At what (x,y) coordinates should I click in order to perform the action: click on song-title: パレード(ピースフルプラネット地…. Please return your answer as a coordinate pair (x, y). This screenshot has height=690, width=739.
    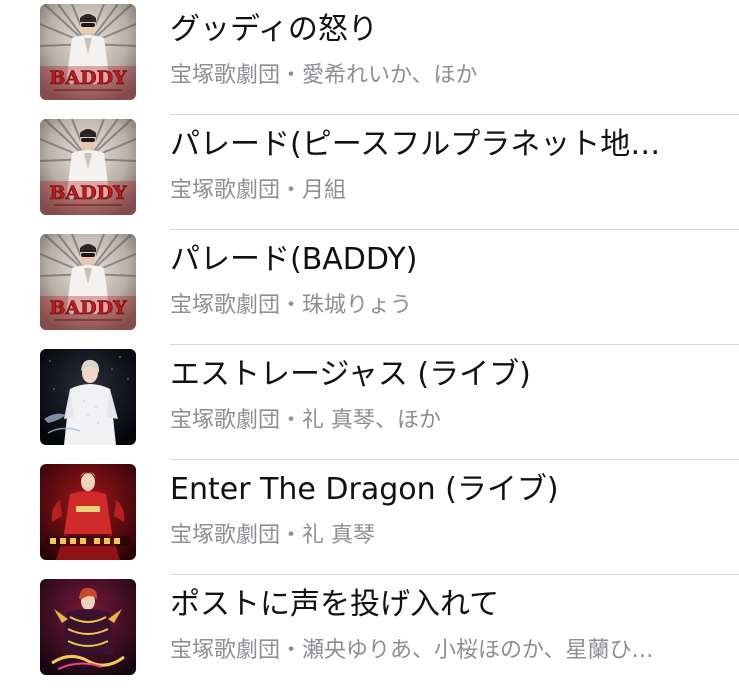
    Looking at the image, I should click on (415, 144).